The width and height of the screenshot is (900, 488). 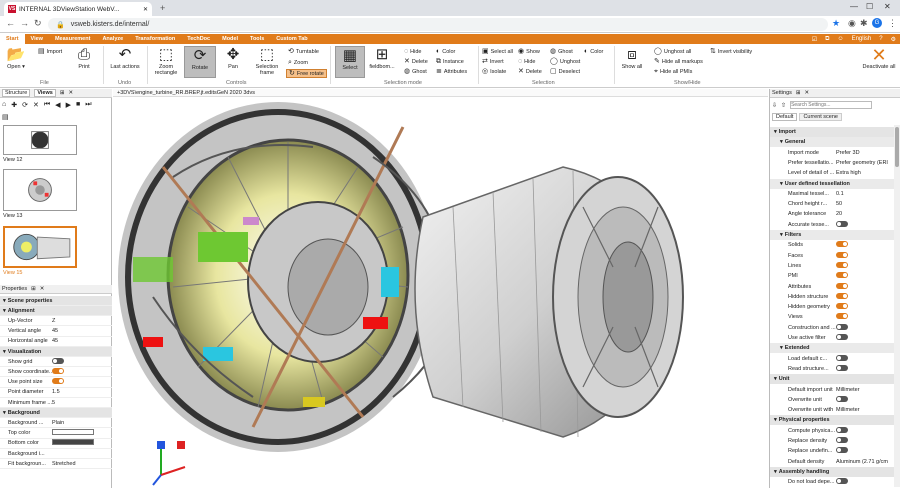 What do you see at coordinates (82, 464) in the screenshot?
I see `property-value: Stretched` at bounding box center [82, 464].